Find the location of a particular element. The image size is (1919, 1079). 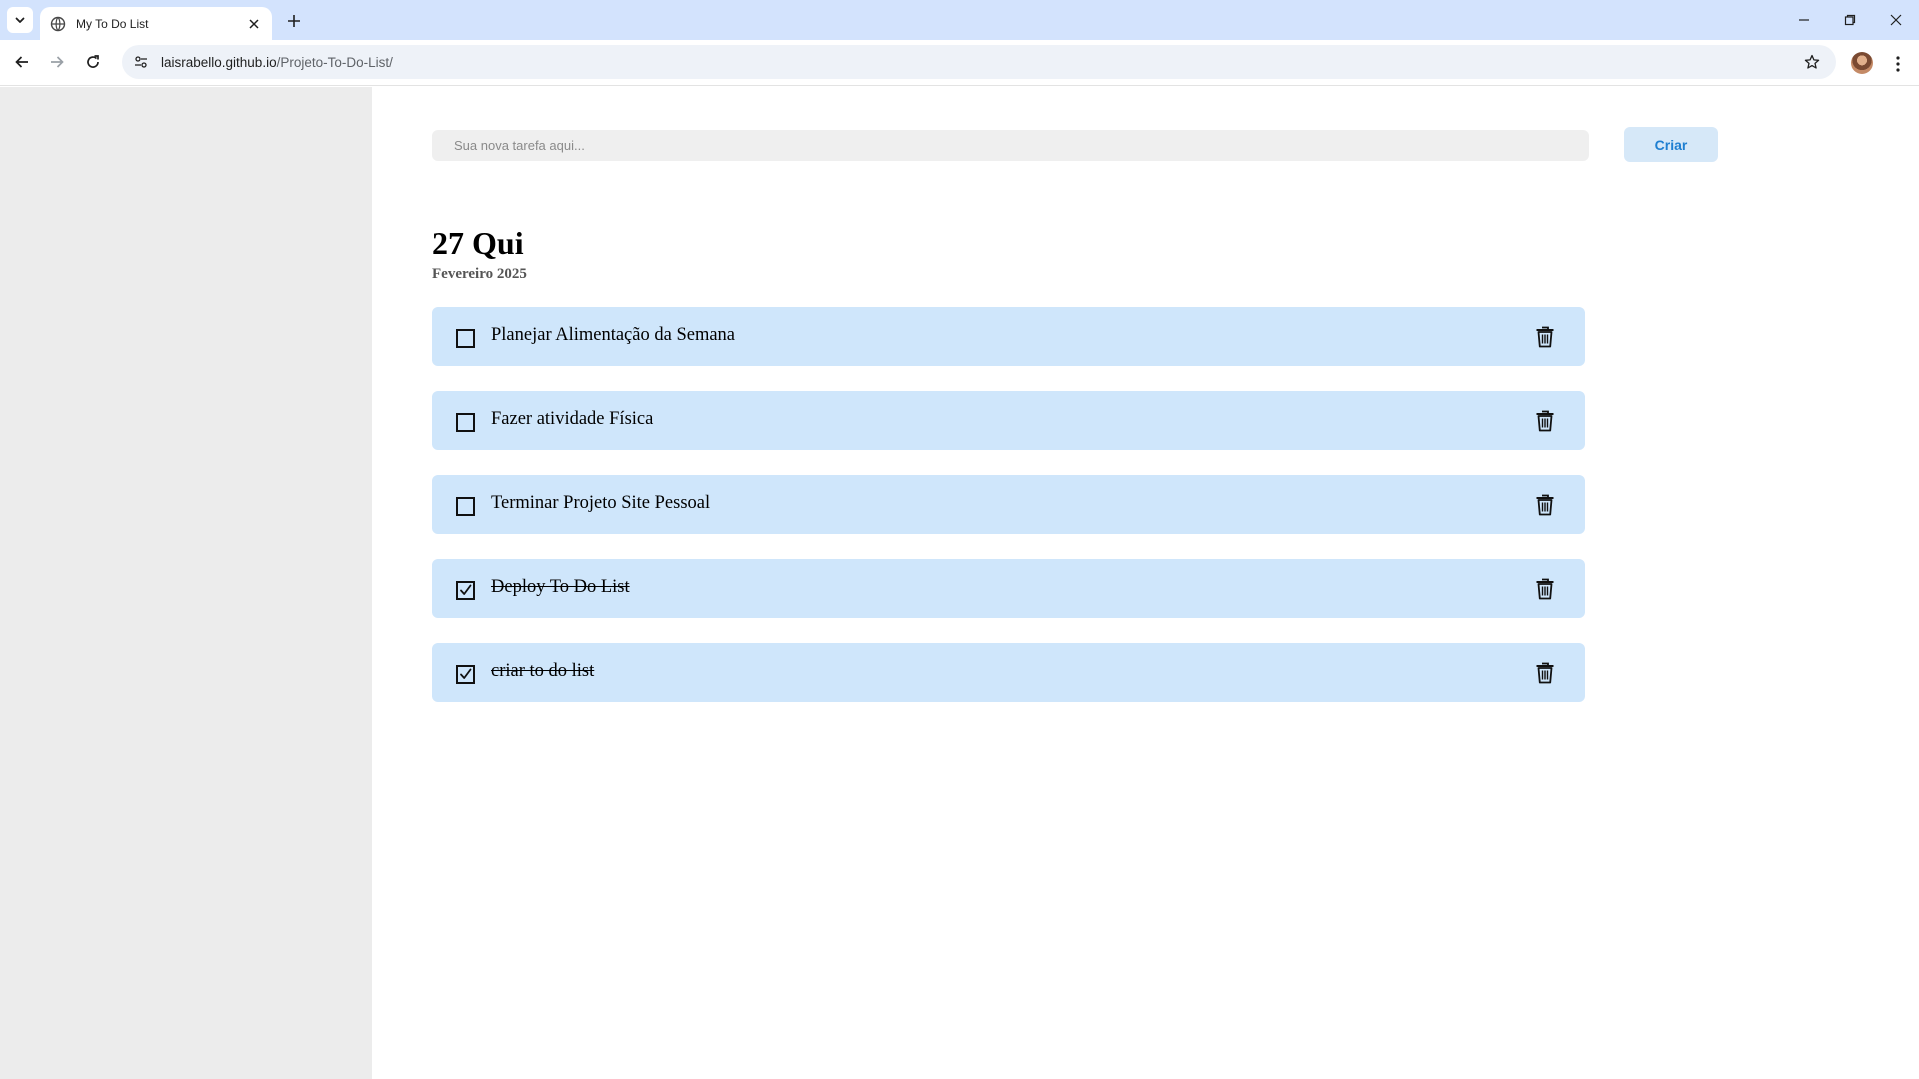

close-tab-icon is located at coordinates (254, 24).